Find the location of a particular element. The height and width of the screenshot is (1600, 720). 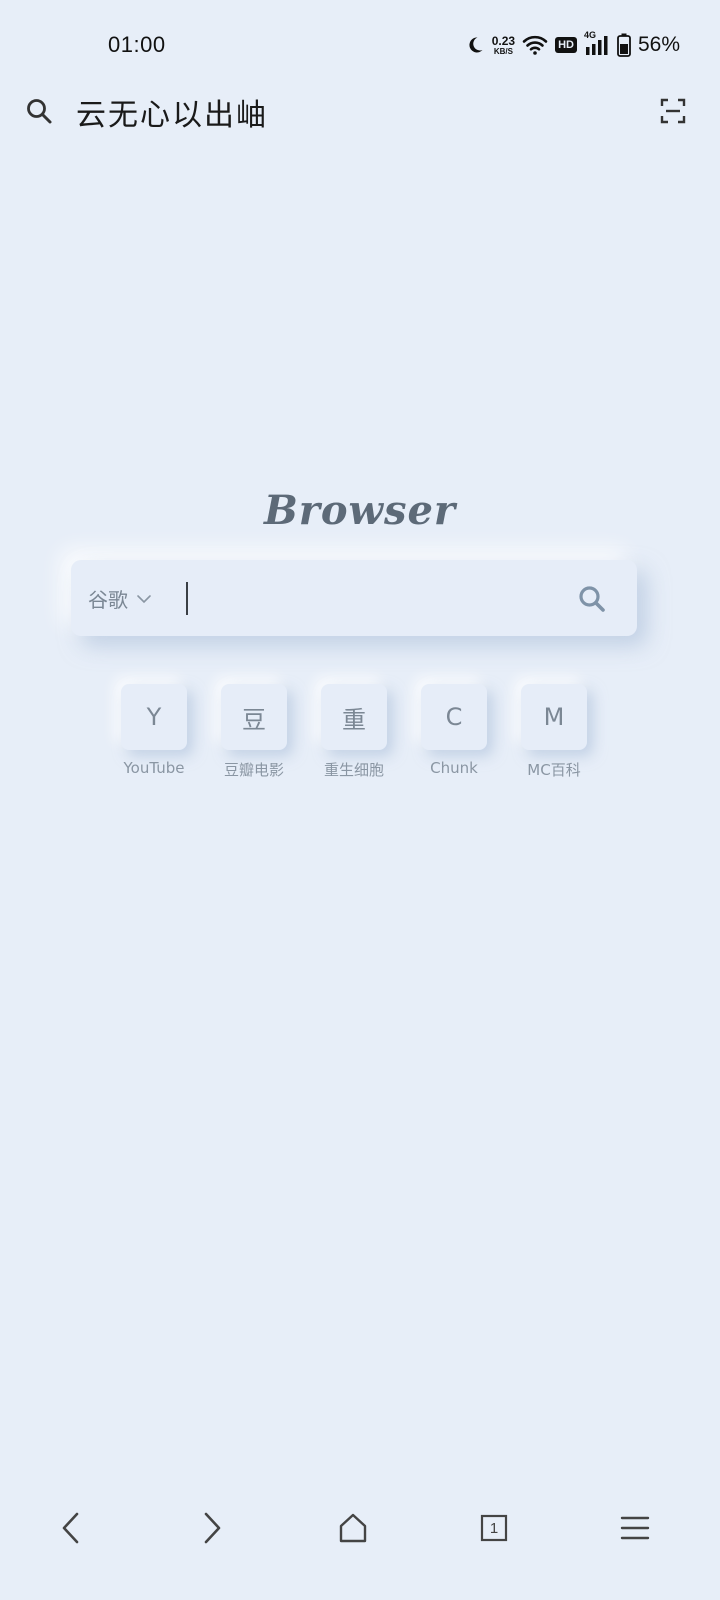

signal-bars-icon is located at coordinates (596, 45).